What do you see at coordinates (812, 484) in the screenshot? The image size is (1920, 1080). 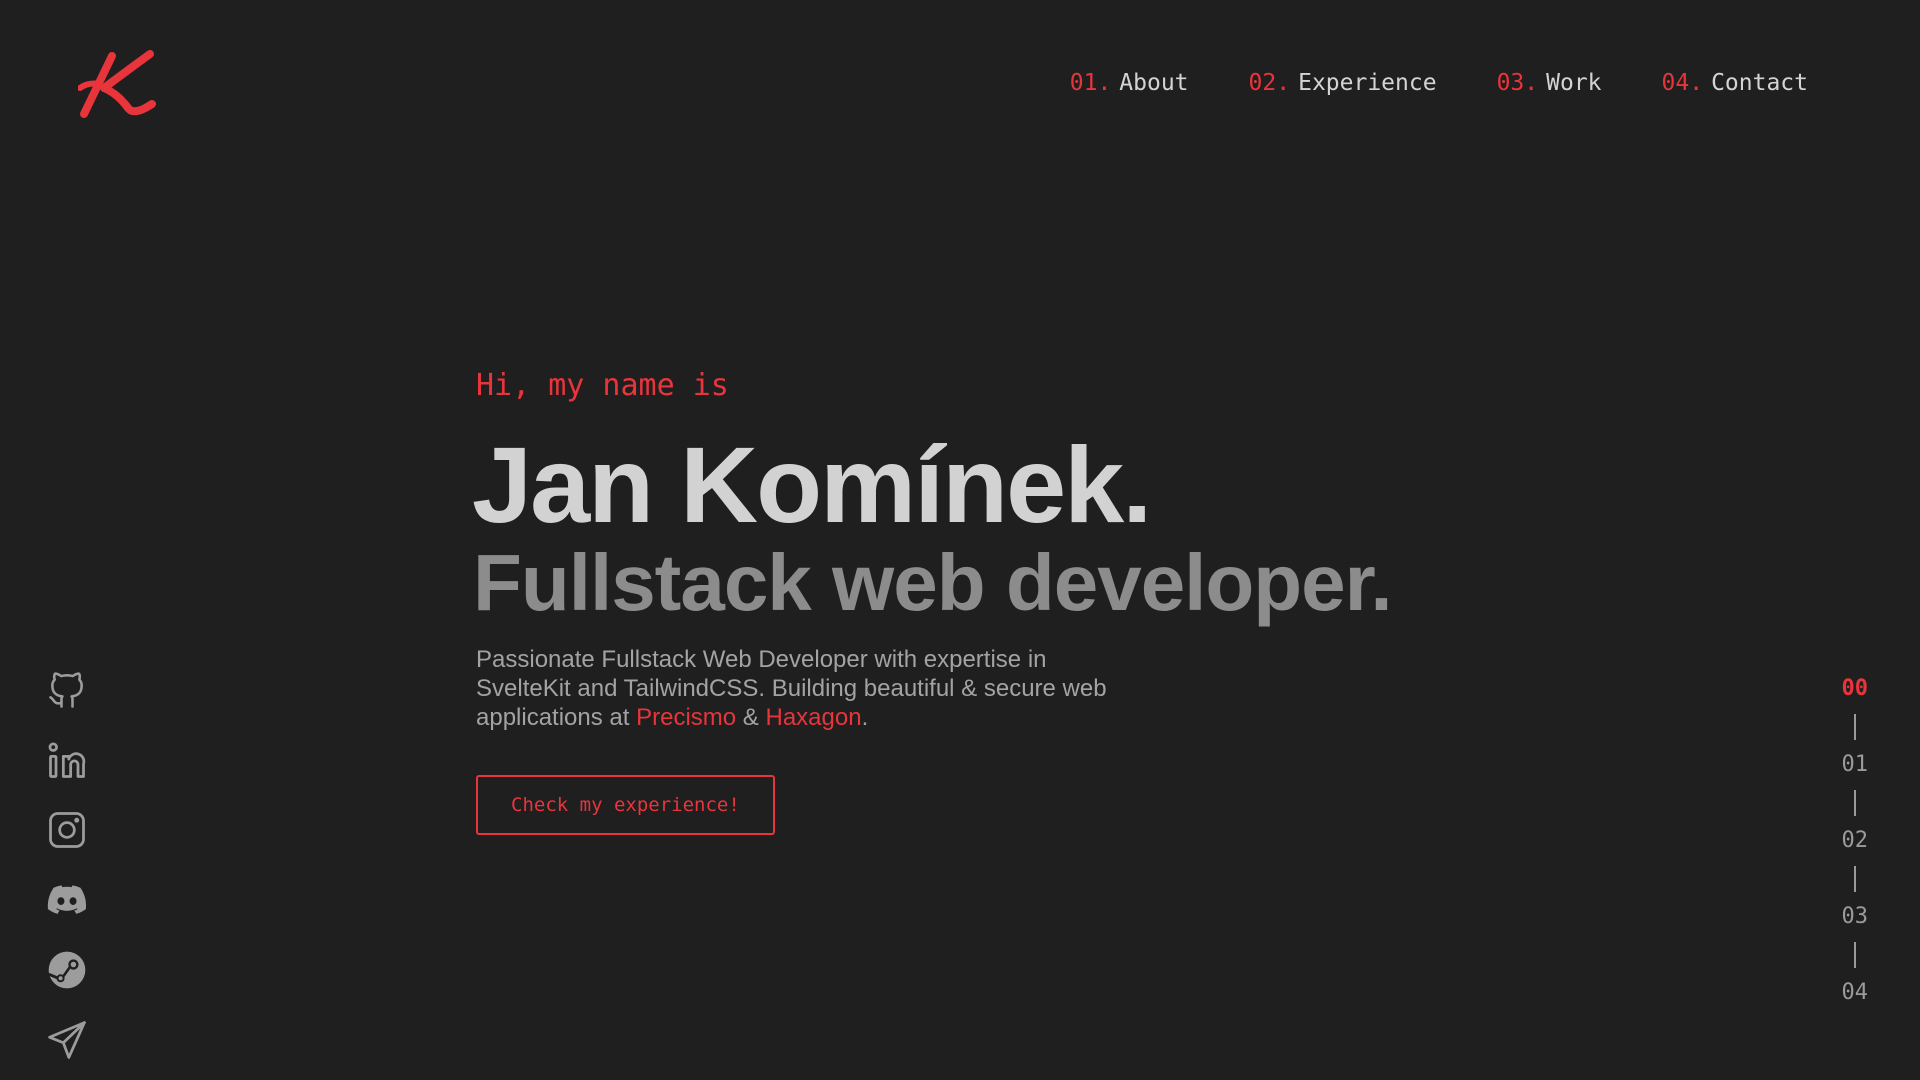 I see `hero-name: Jan Komínek.` at bounding box center [812, 484].